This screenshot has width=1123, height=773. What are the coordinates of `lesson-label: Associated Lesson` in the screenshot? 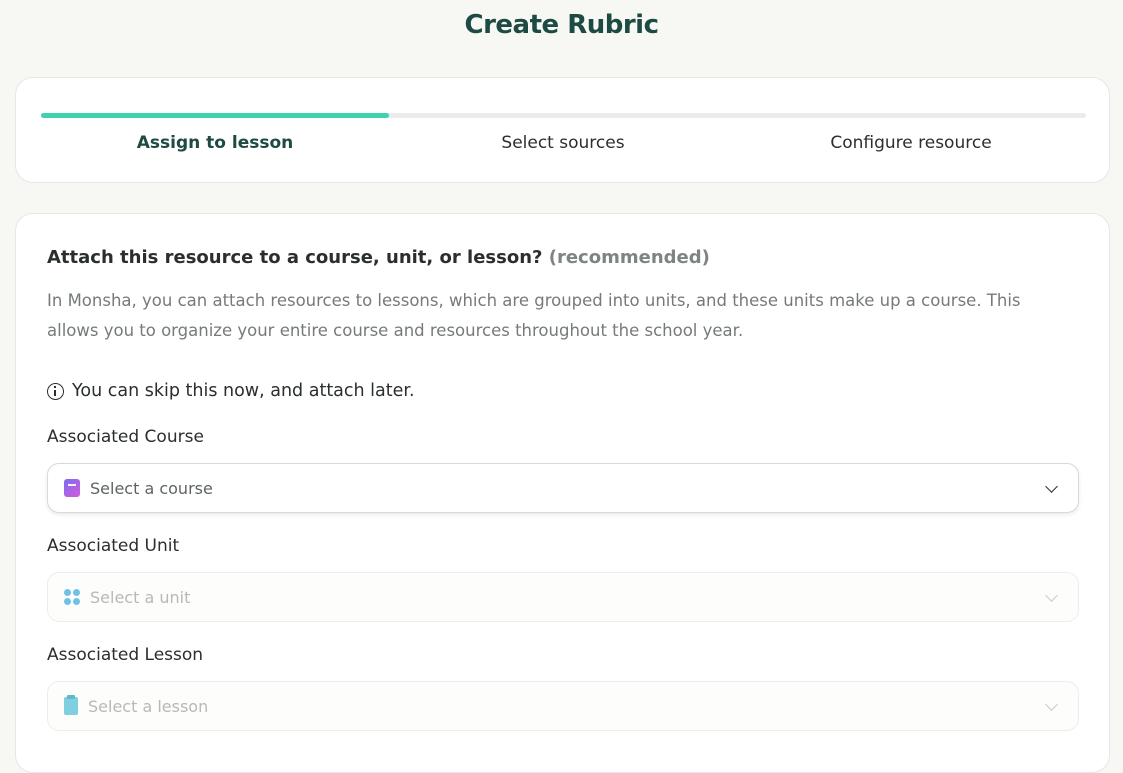 It's located at (125, 655).